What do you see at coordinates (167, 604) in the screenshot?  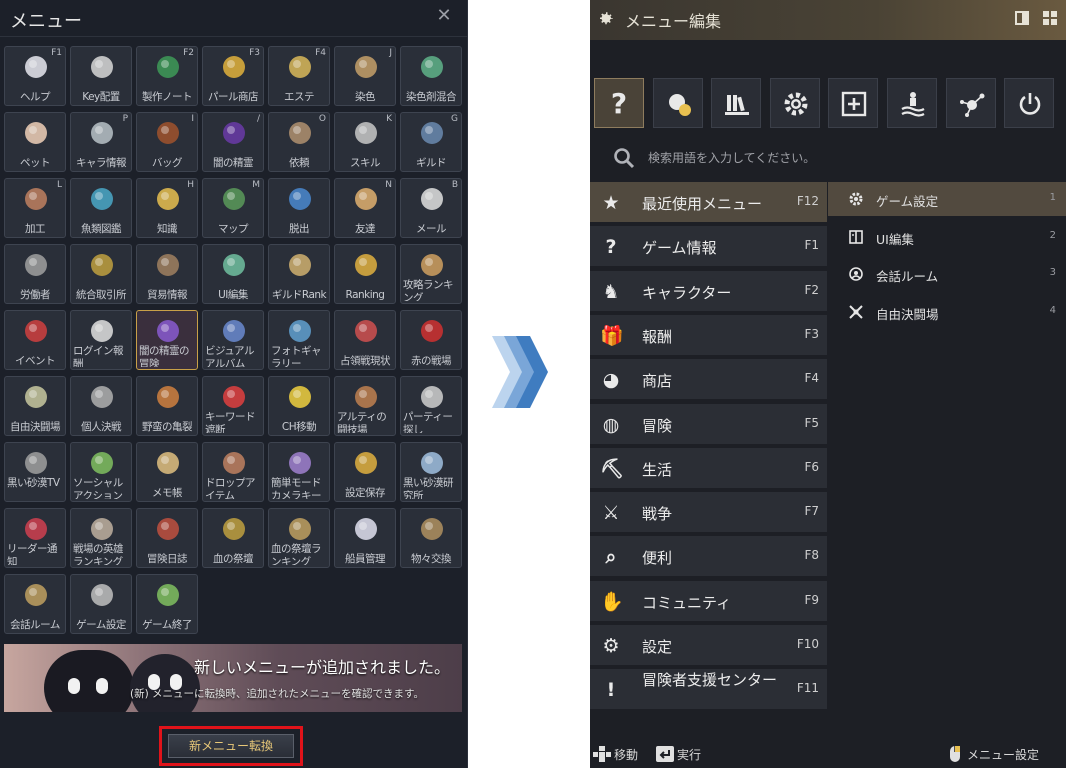 I see `menu-tile: ゲーム終了` at bounding box center [167, 604].